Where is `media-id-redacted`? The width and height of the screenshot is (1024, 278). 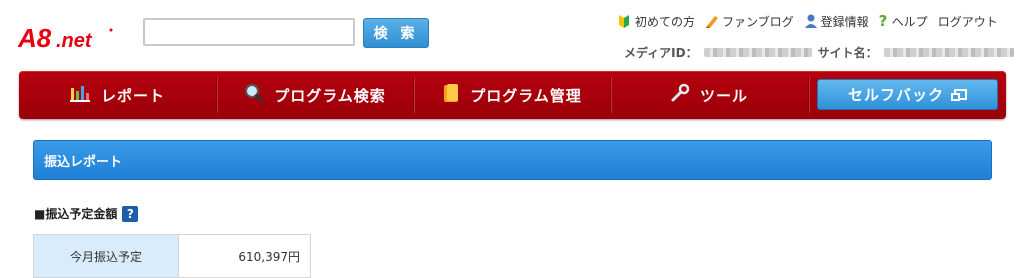
media-id-redacted is located at coordinates (757, 52).